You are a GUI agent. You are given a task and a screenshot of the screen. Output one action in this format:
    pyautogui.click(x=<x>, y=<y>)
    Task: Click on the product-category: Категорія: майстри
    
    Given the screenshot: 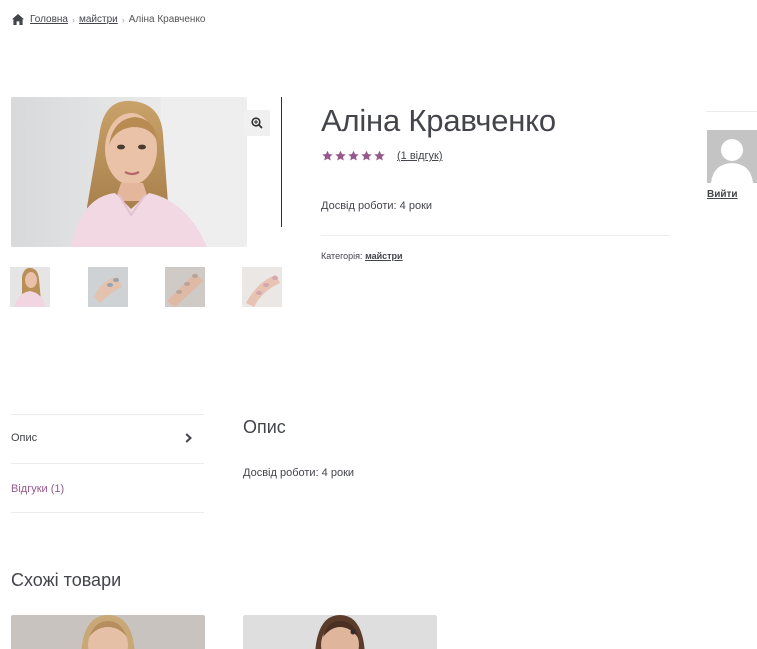 What is the action you would take?
    pyautogui.click(x=362, y=256)
    